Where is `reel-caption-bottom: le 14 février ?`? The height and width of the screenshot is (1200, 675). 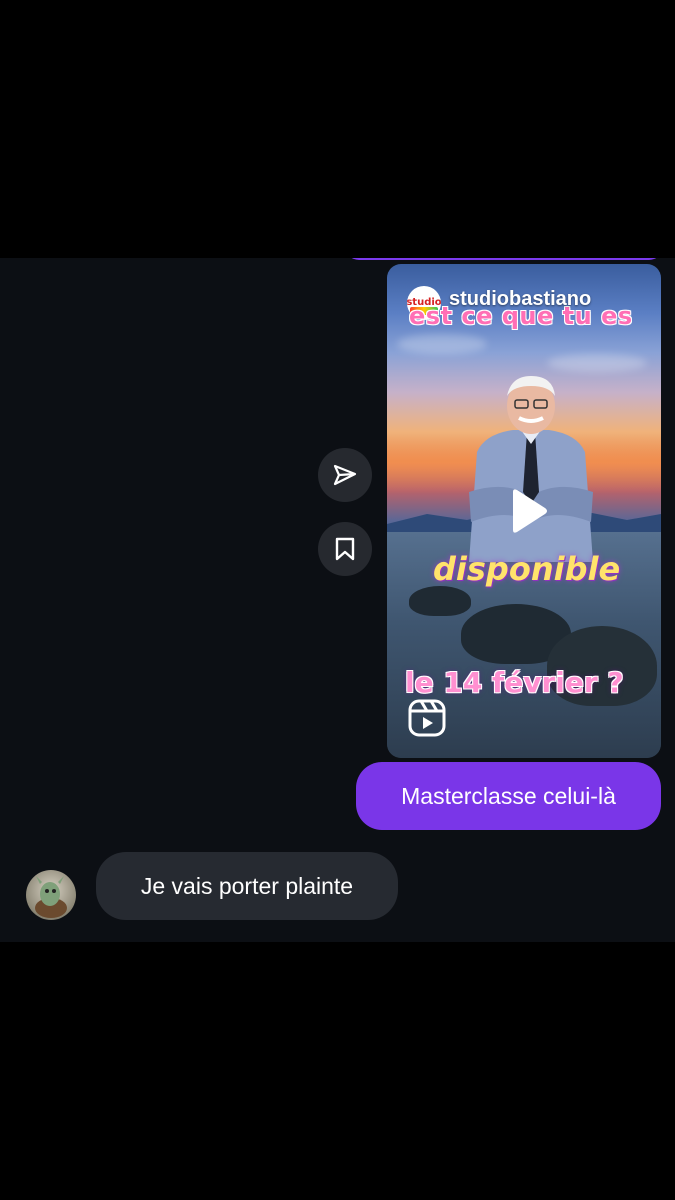 reel-caption-bottom: le 14 février ? is located at coordinates (514, 682).